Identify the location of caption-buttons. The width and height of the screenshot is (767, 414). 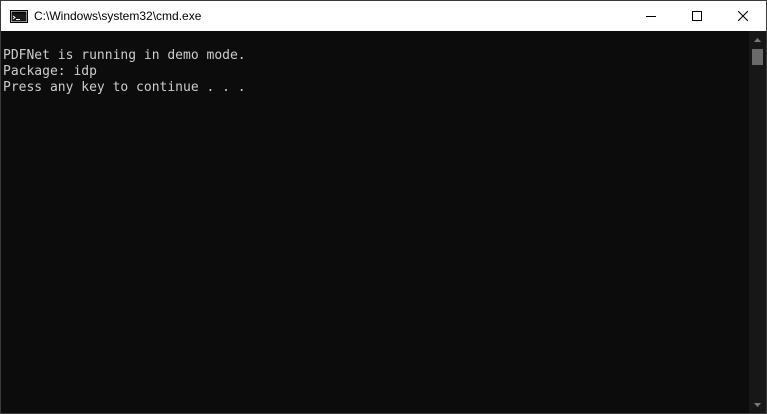
(697, 16).